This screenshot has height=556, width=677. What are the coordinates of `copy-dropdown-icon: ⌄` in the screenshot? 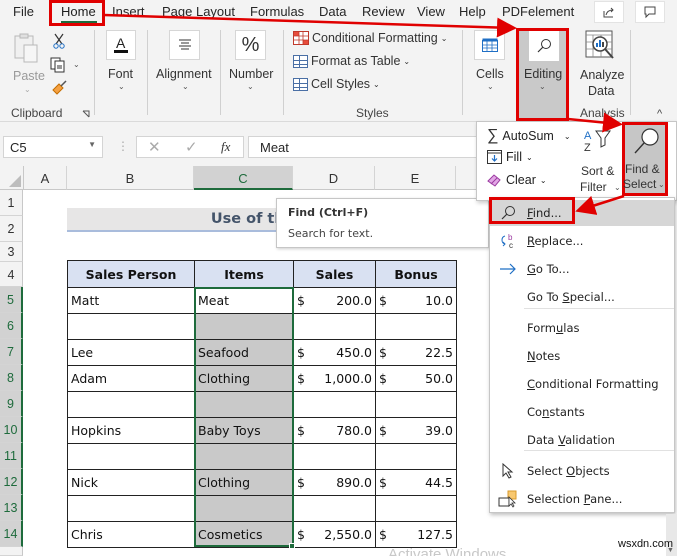 It's located at (76, 64).